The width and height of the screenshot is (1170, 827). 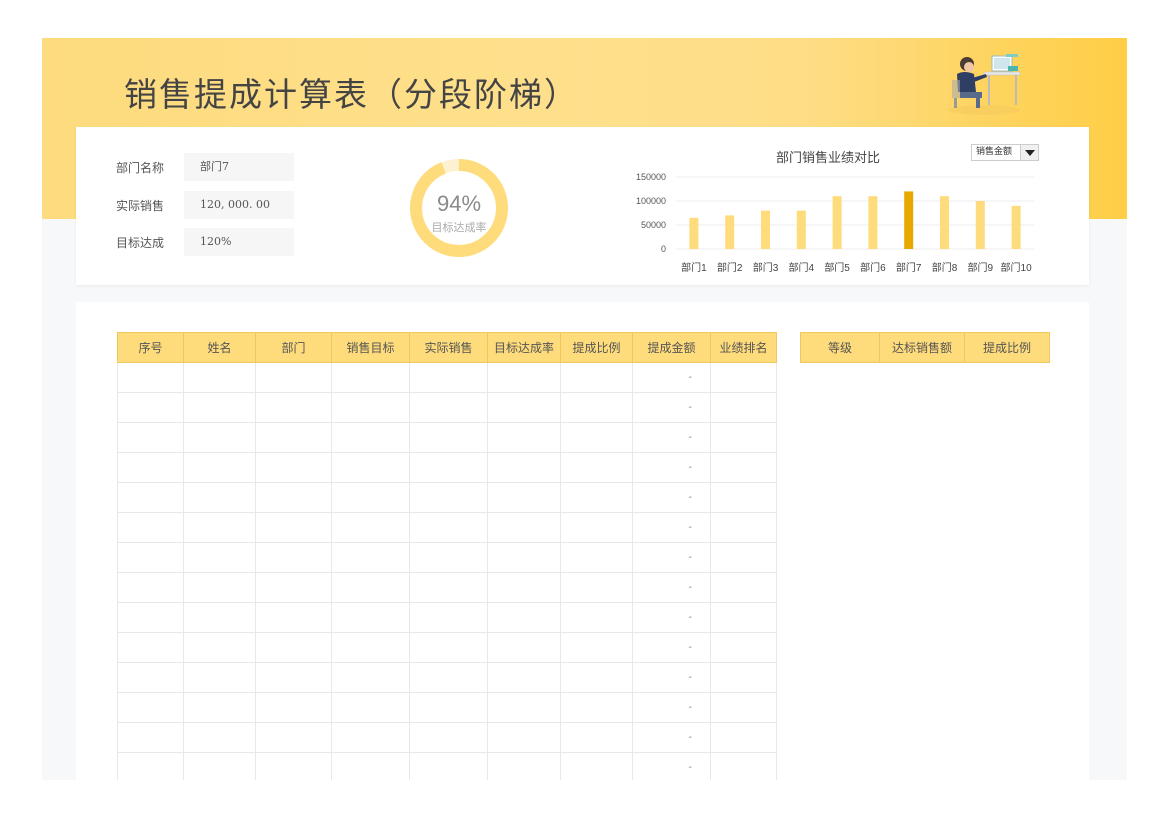 I want to click on column-header: 序号, so click(x=150, y=347).